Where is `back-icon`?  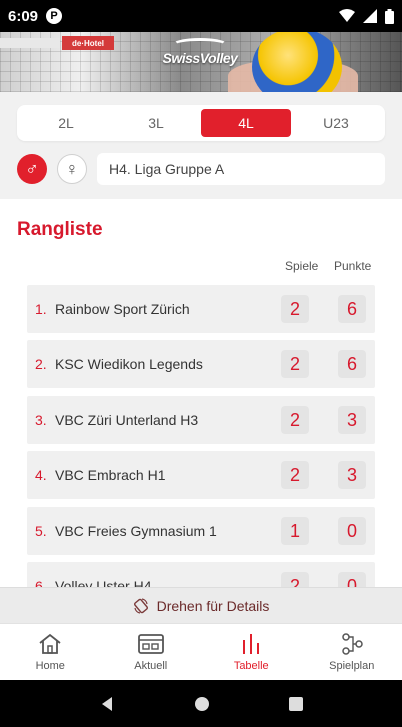
back-icon is located at coordinates (107, 704).